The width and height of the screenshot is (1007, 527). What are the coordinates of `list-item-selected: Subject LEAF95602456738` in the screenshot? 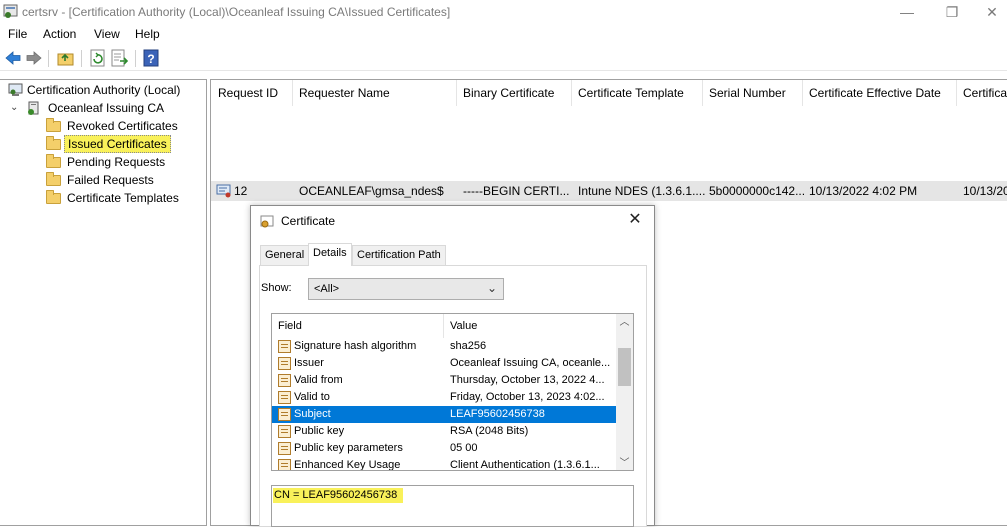 It's located at (444, 414).